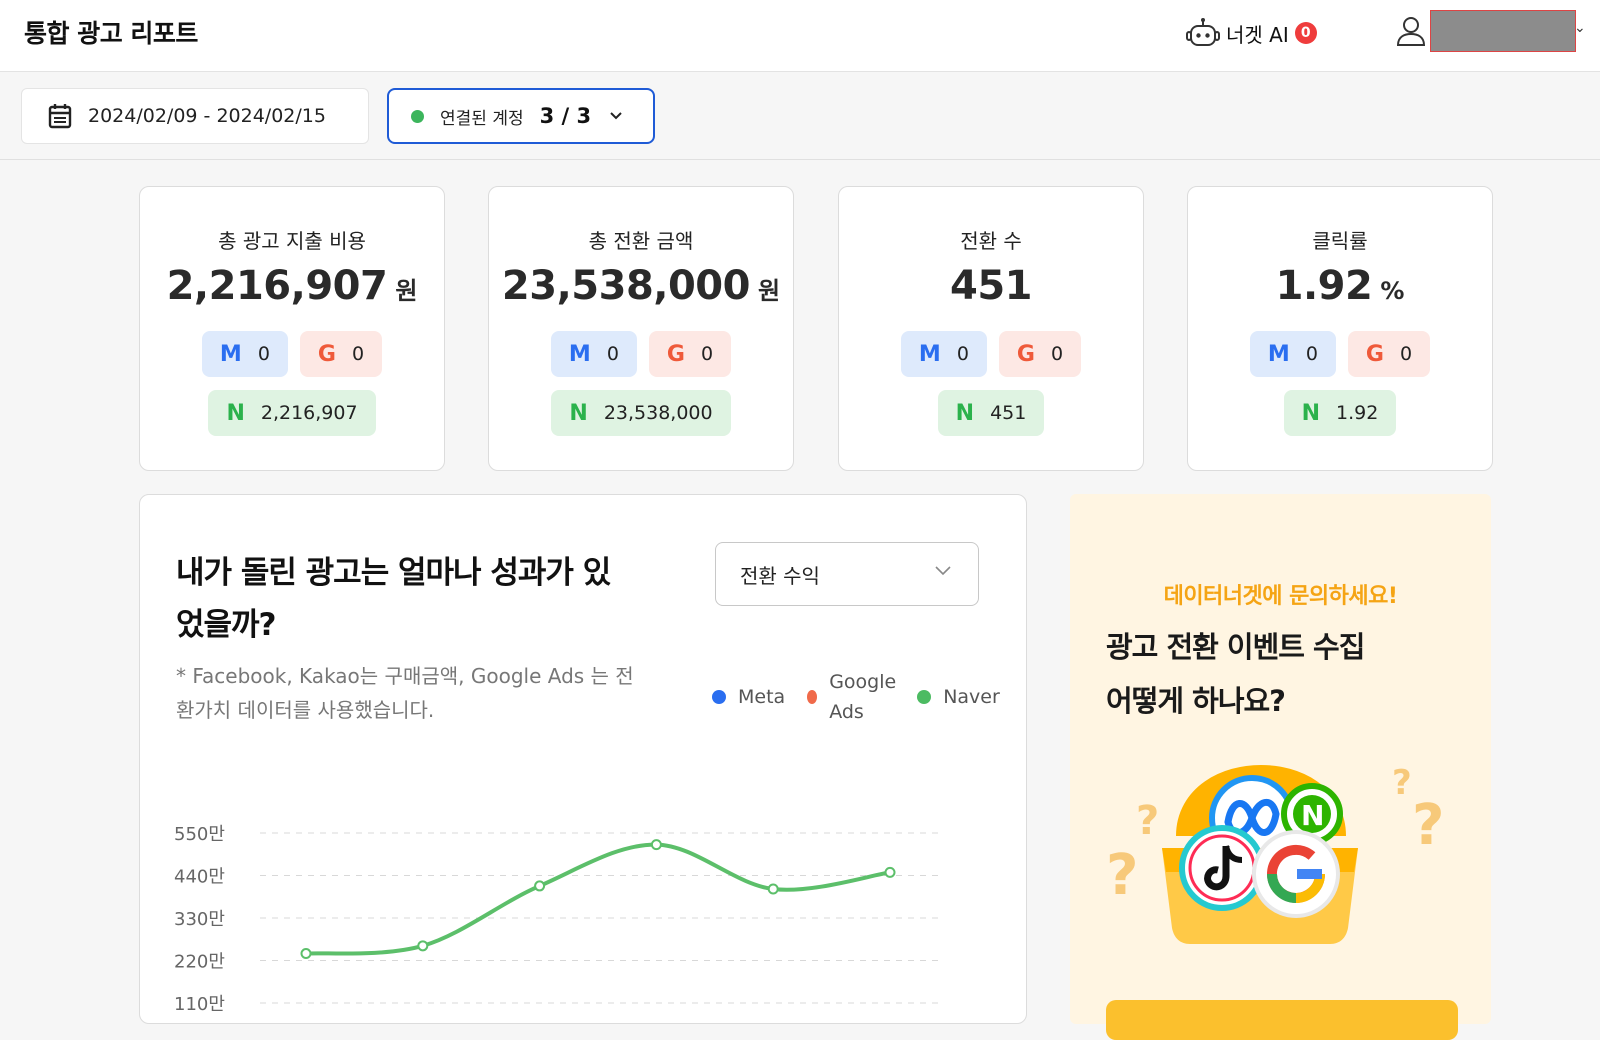 Image resolution: width=1600 pixels, height=1040 pixels. What do you see at coordinates (521, 116) in the screenshot?
I see `connected-accounts-select: 연결된 계정 3 / 3` at bounding box center [521, 116].